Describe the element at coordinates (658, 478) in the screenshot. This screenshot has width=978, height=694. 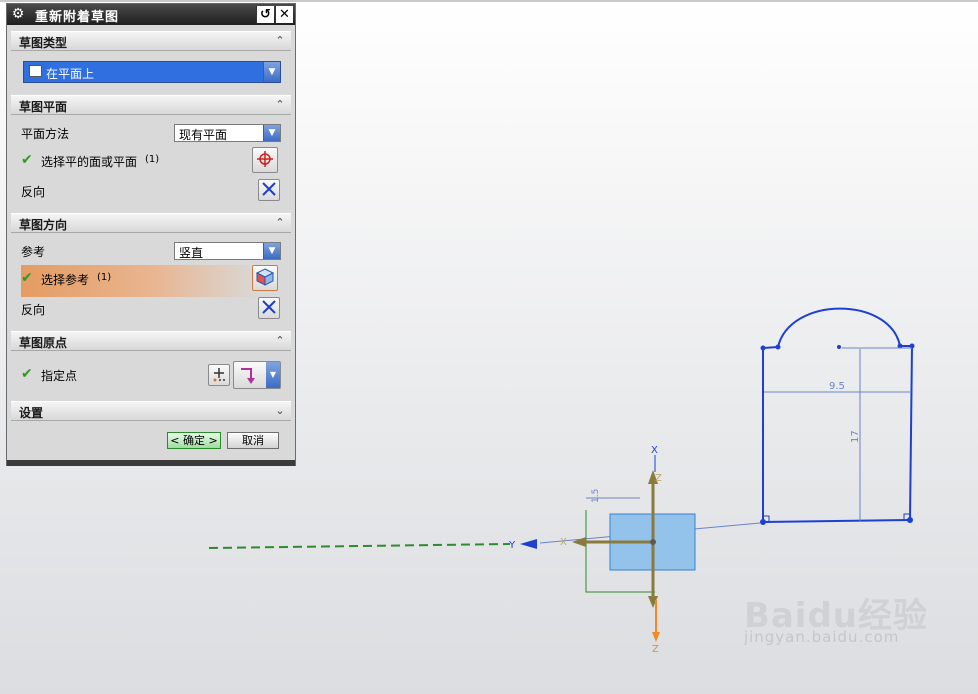
I see `z-axis-label-top: Z` at that location.